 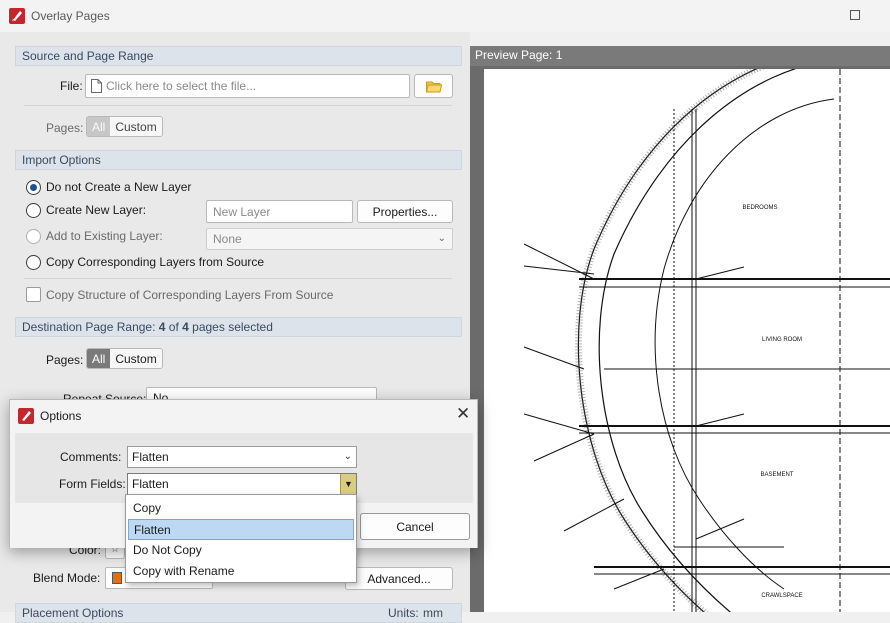 I want to click on no-layer-radio, so click(x=33, y=187).